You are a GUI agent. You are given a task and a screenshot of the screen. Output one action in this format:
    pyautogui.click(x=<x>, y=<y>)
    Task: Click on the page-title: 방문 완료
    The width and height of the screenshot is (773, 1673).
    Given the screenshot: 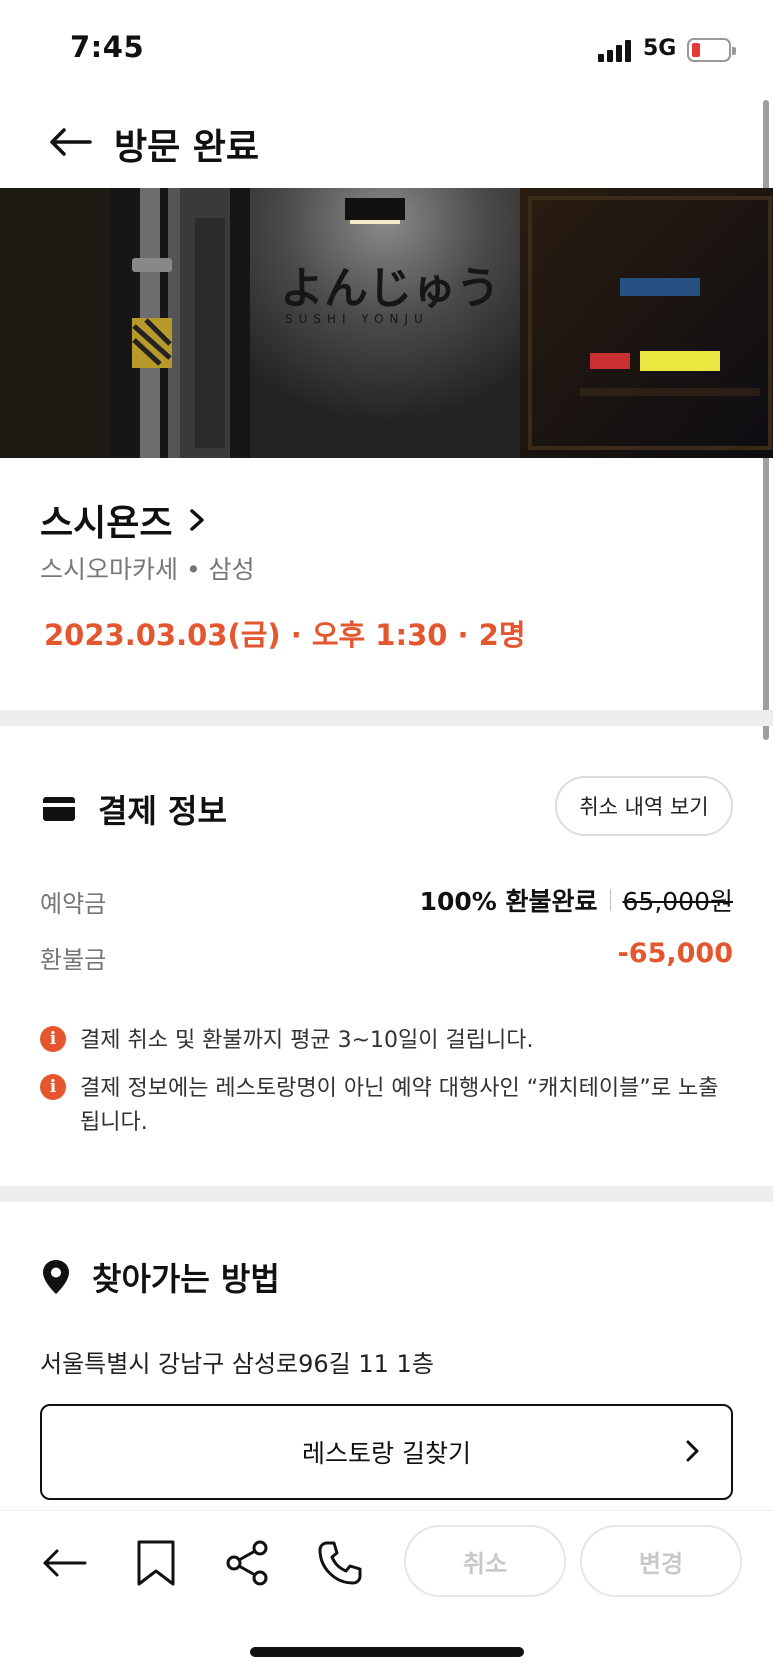 What is the action you would take?
    pyautogui.click(x=187, y=147)
    